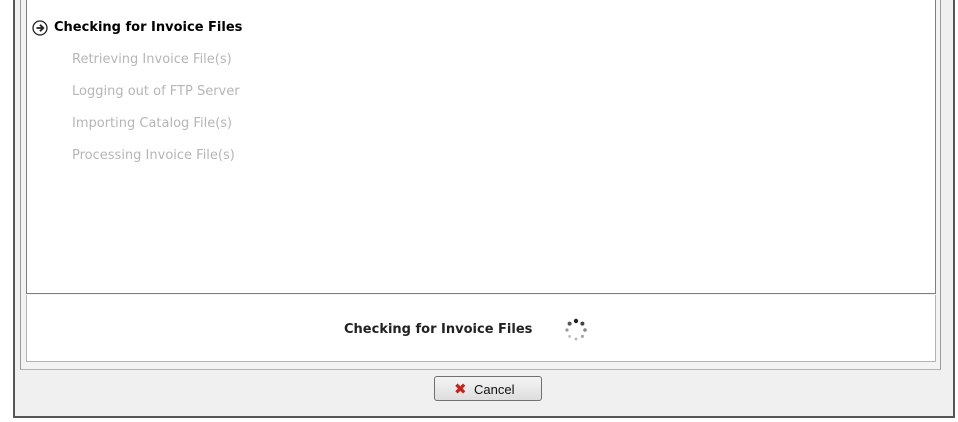 Image resolution: width=958 pixels, height=422 pixels. What do you see at coordinates (152, 59) in the screenshot?
I see `step-retrieving-invoice-files: Retrieving Invoice File(s)` at bounding box center [152, 59].